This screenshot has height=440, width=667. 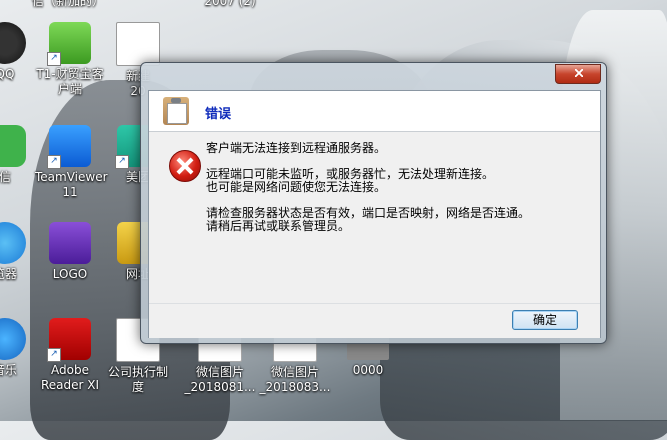 What do you see at coordinates (13, 243) in the screenshot?
I see `browser-icon` at bounding box center [13, 243].